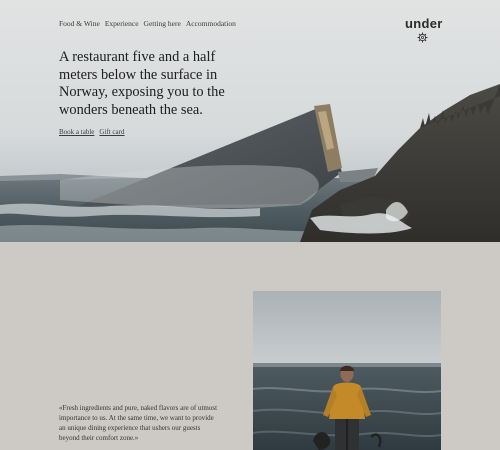  I want to click on nav-item-experience: Experience, so click(122, 23).